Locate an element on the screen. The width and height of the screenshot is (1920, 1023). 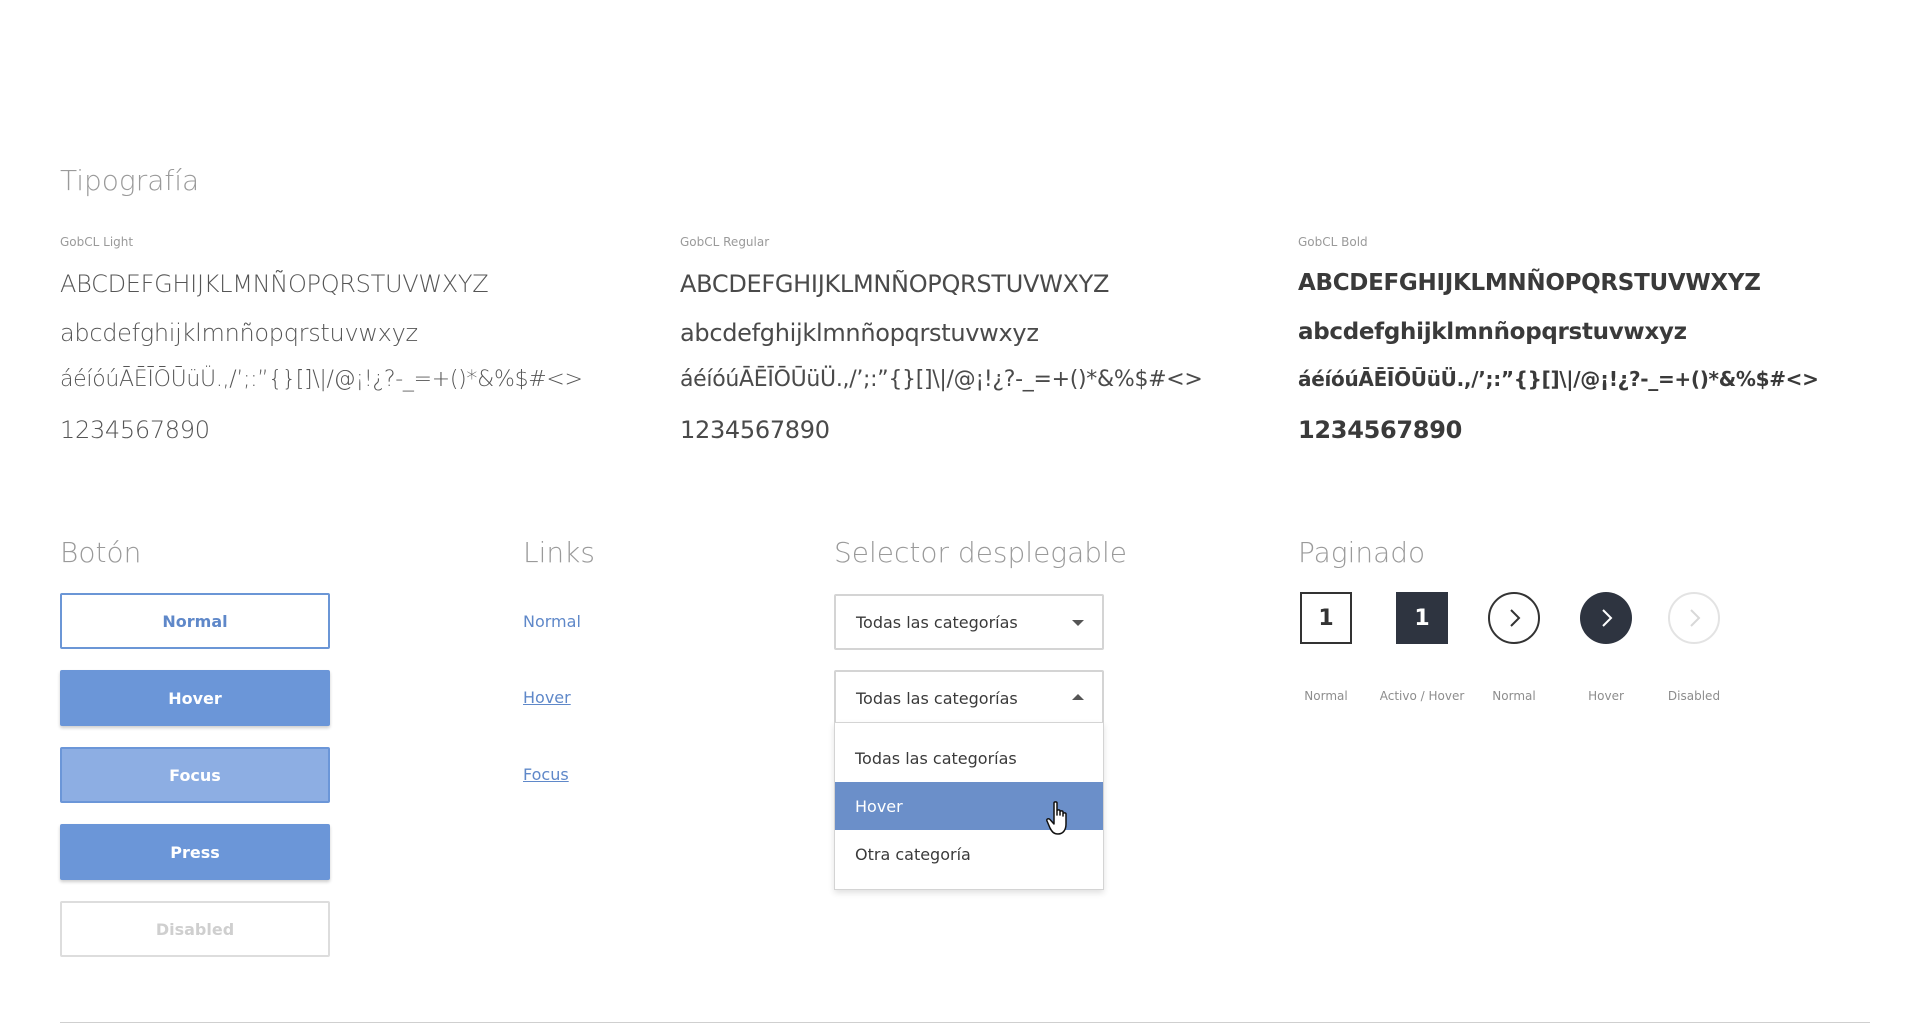
font-name-light: GobCL Light is located at coordinates (97, 242).